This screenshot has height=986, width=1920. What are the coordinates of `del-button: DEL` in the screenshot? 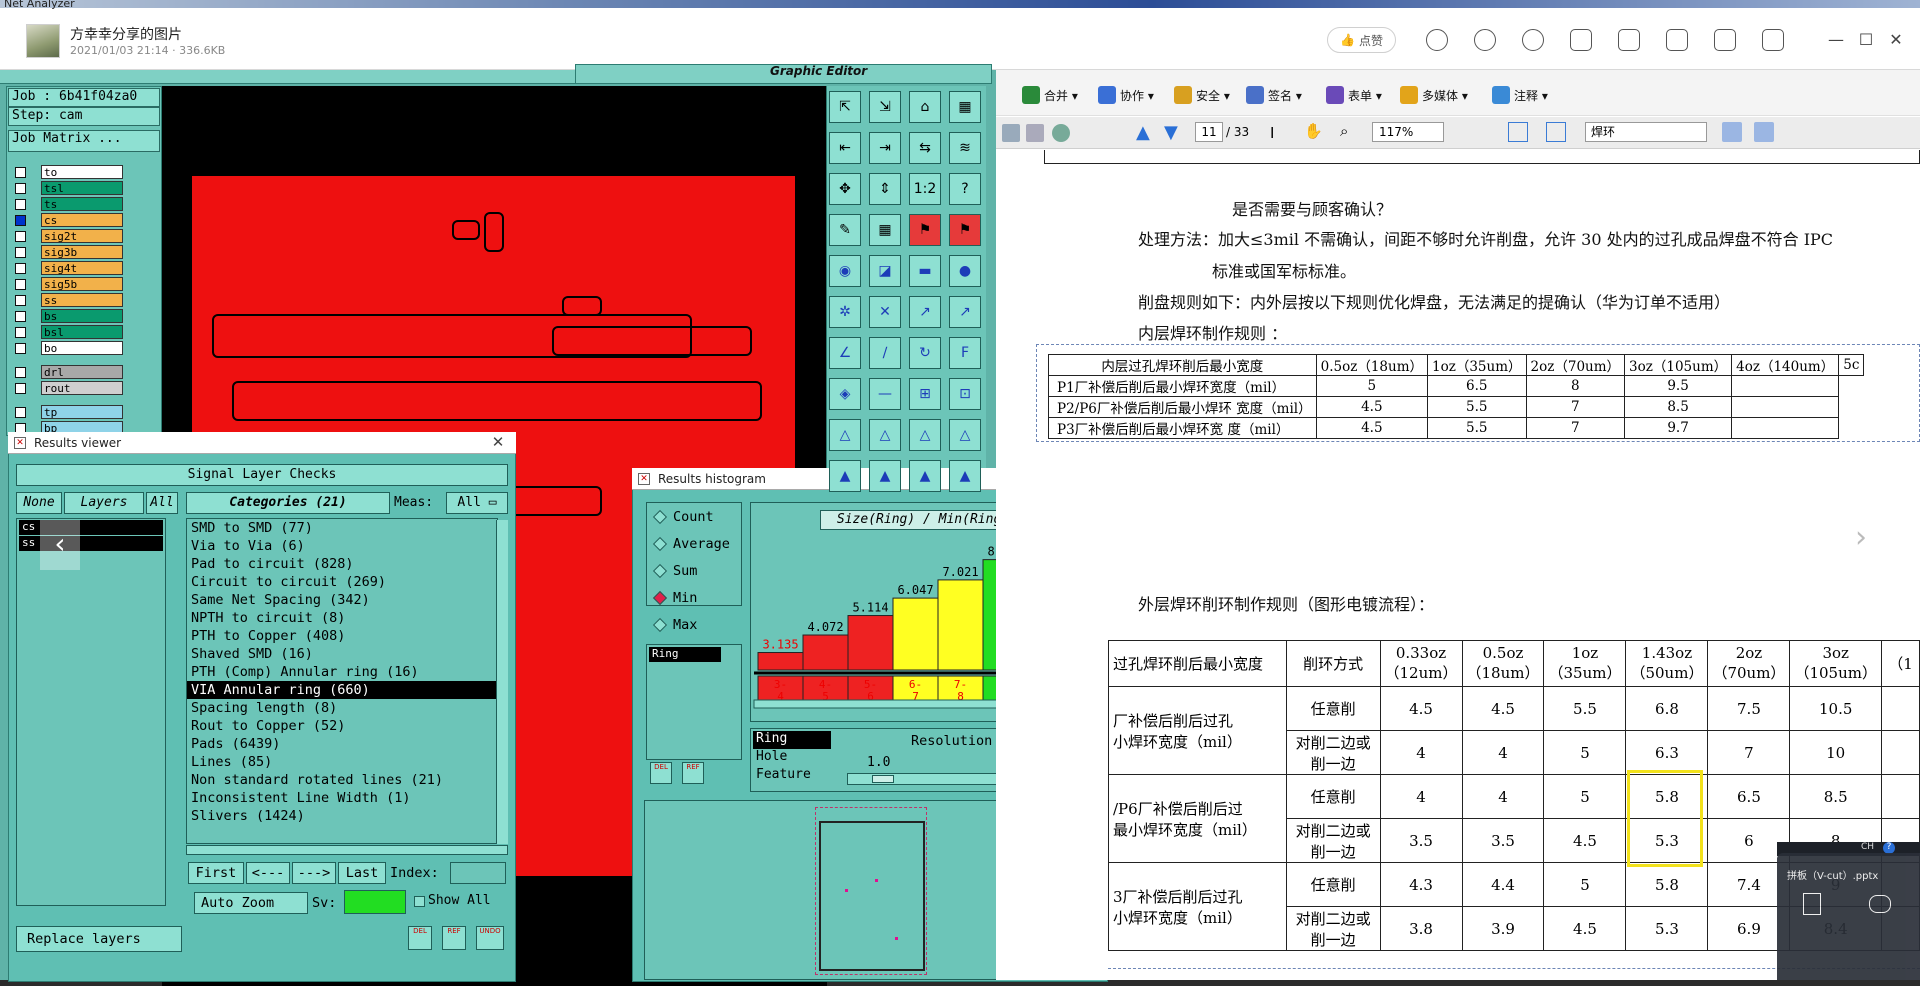 It's located at (420, 938).